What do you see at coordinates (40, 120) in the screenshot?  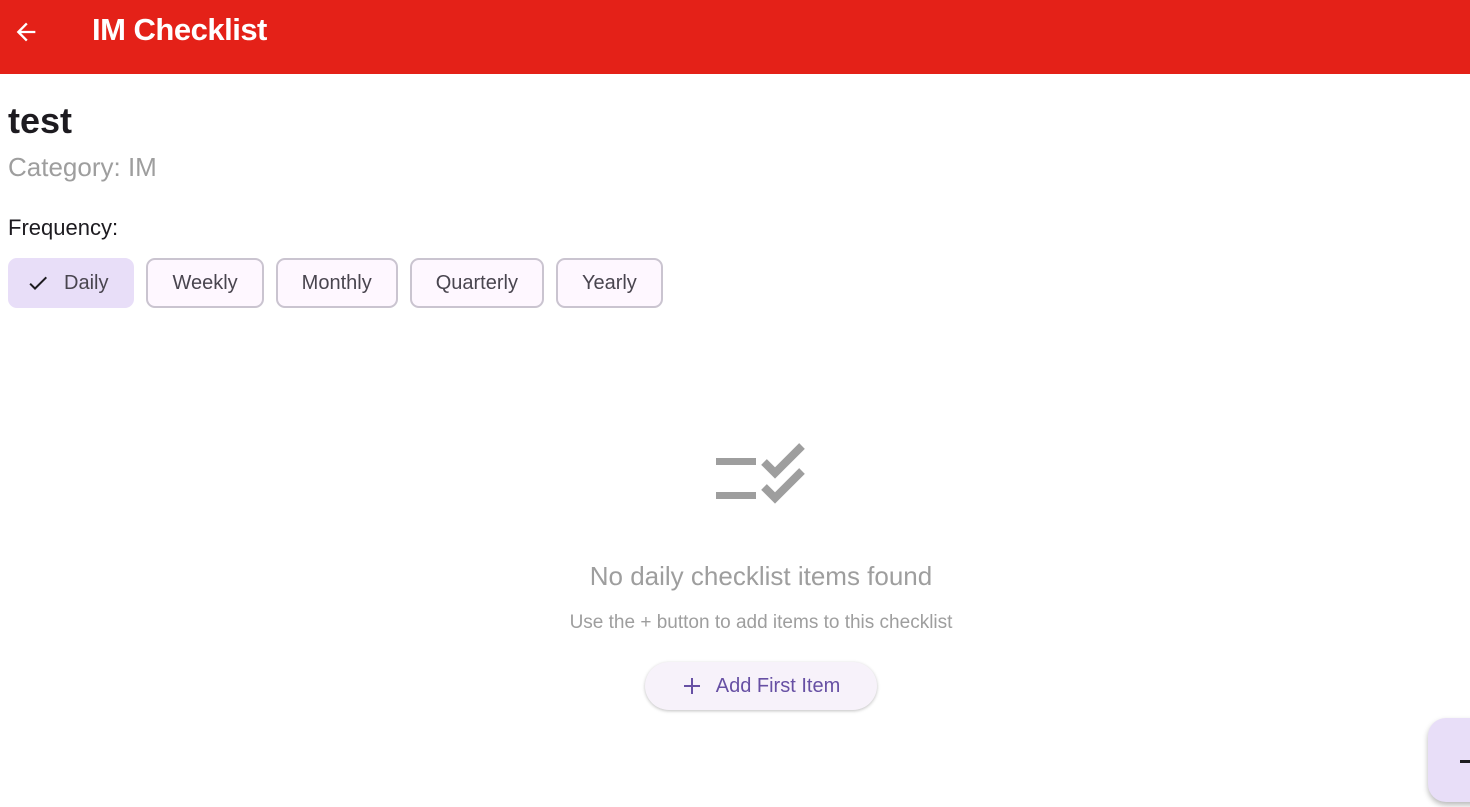 I see `checklist-title: test` at bounding box center [40, 120].